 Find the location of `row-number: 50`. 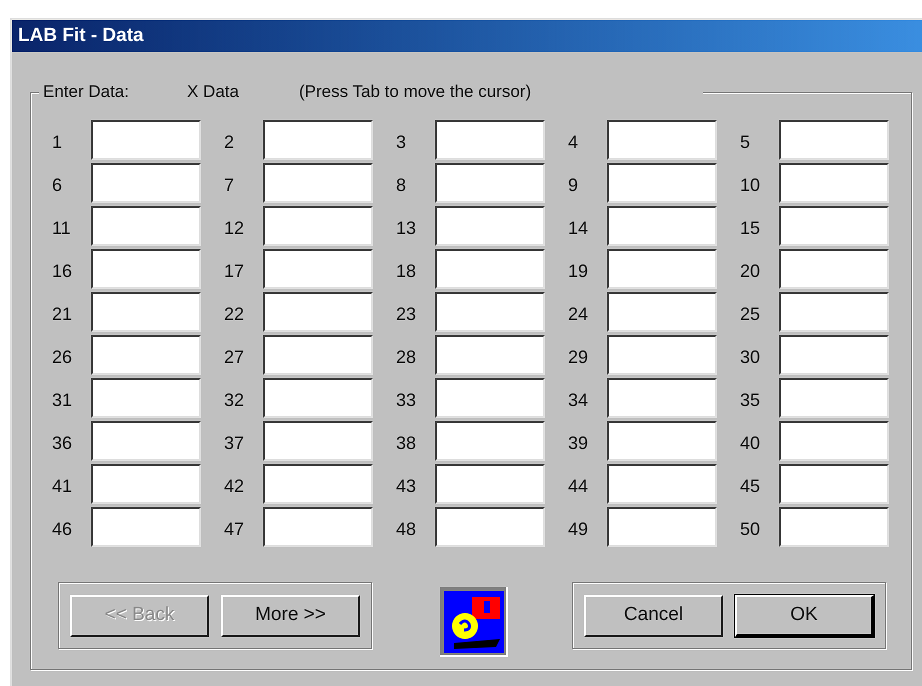

row-number: 50 is located at coordinates (751, 529).